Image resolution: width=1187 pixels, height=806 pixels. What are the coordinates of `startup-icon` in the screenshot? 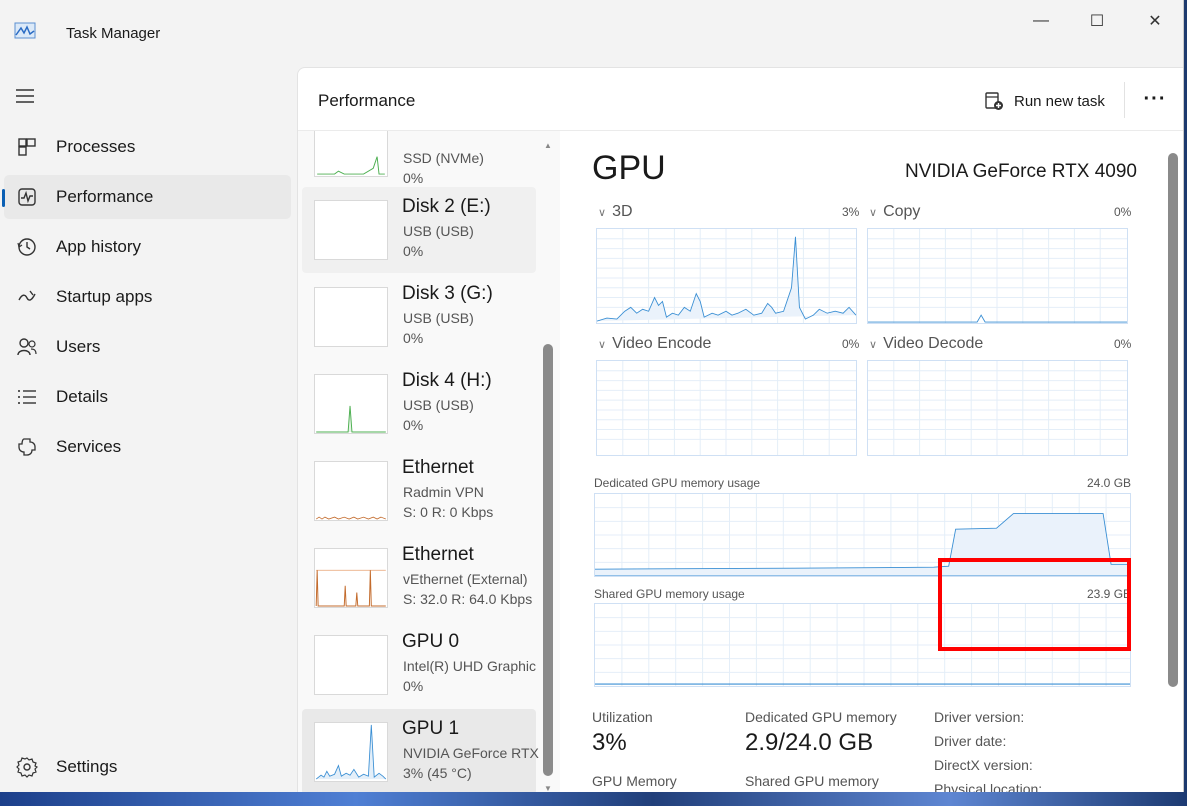 It's located at (27, 295).